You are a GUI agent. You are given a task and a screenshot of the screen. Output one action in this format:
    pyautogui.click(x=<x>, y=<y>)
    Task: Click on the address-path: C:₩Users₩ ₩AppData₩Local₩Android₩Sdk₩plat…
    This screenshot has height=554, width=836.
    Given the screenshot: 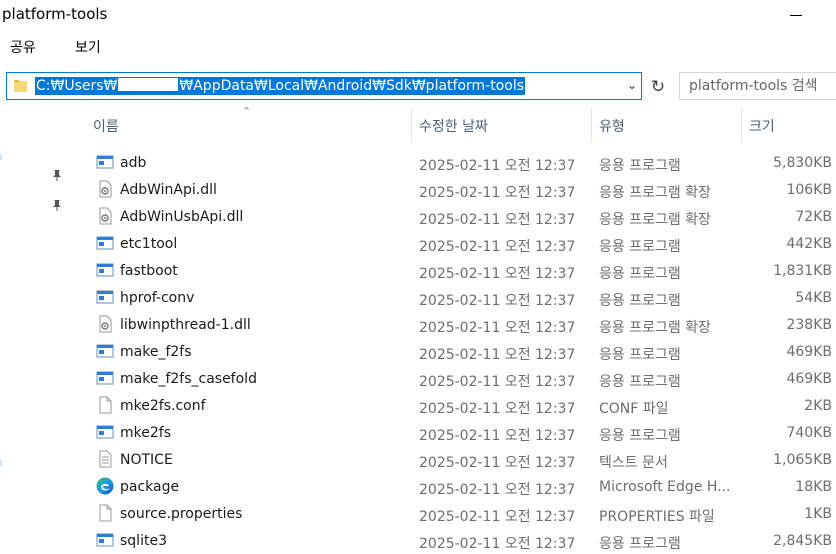 What is the action you would take?
    pyautogui.click(x=280, y=86)
    